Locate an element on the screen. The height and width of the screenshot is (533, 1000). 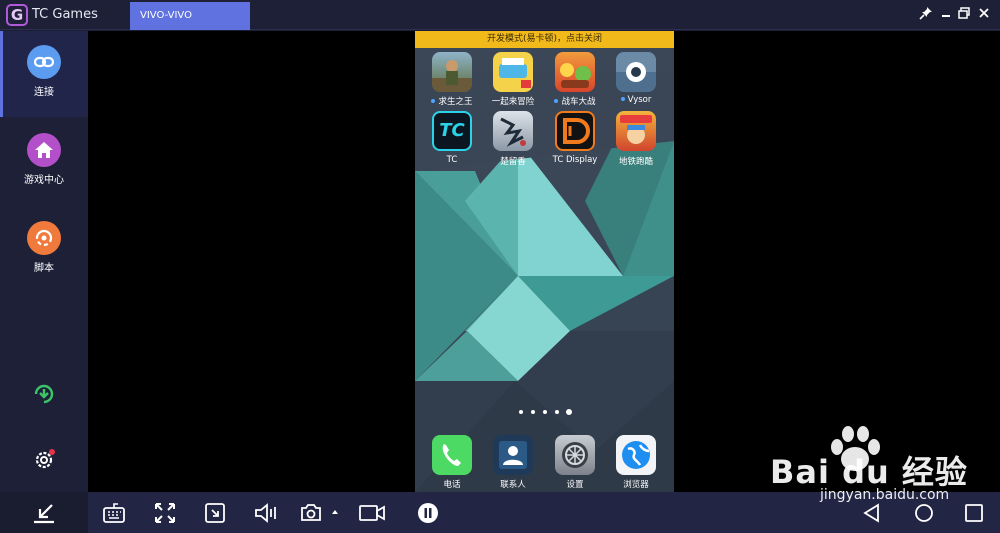
collapse-arrow-icon is located at coordinates (44, 513).